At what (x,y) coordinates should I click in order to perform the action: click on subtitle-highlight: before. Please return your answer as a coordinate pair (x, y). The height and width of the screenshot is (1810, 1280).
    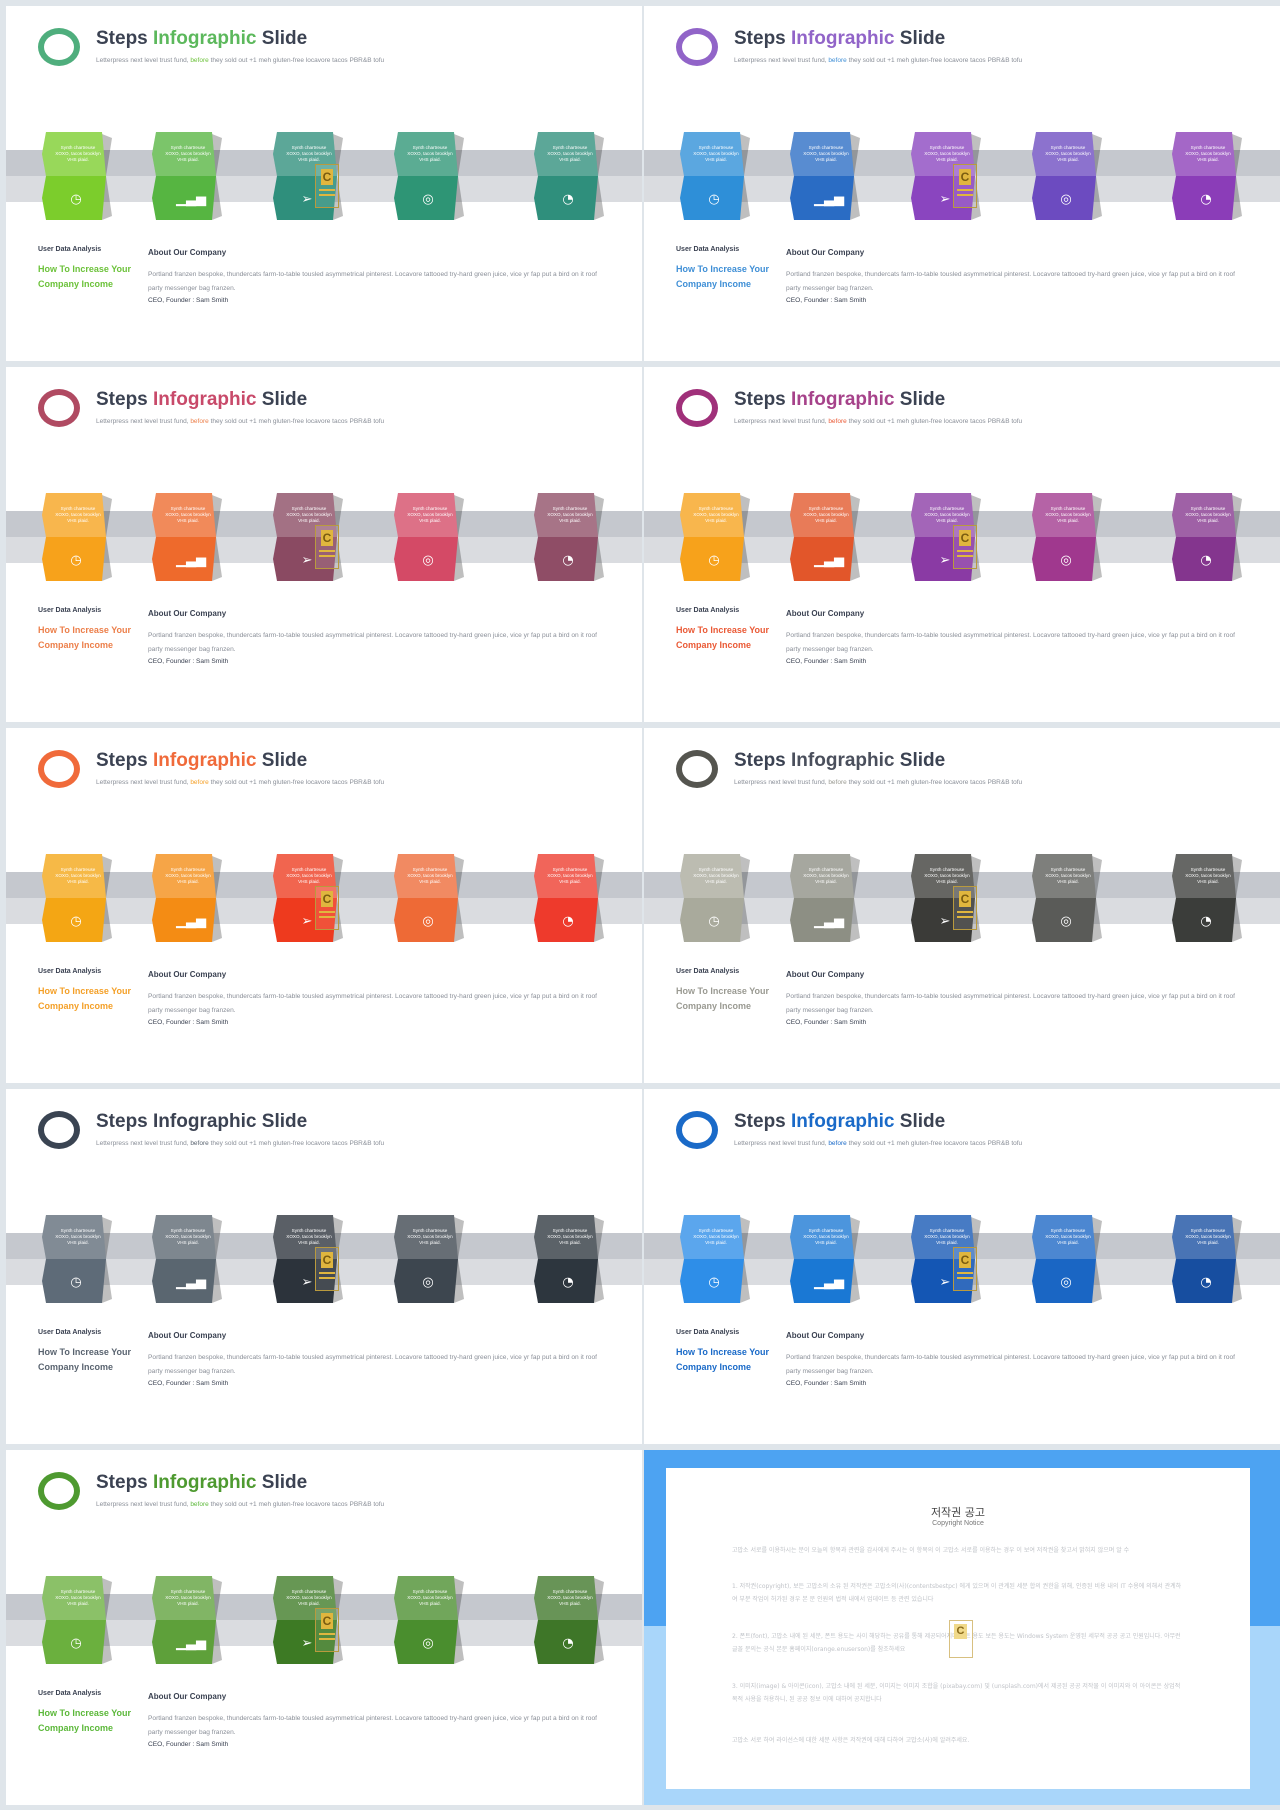
    Looking at the image, I should click on (199, 782).